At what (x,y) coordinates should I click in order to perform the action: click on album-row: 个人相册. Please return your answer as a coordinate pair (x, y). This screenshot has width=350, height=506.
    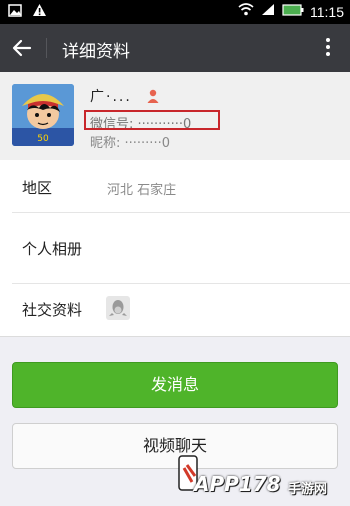
    Looking at the image, I should click on (175, 248).